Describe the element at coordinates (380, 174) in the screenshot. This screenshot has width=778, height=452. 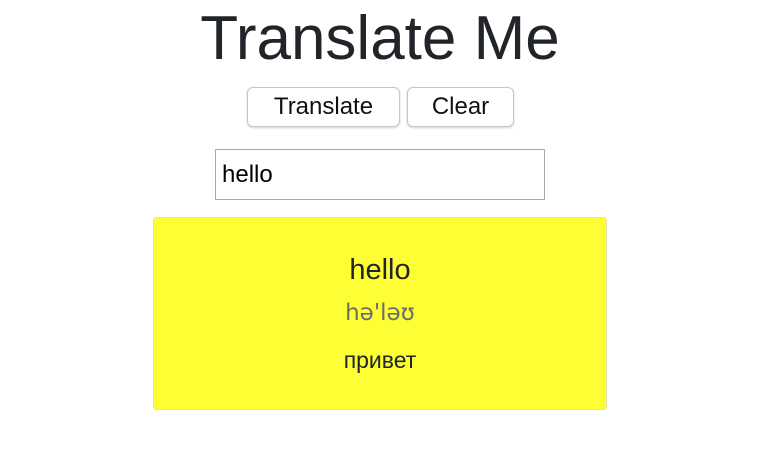
I see `word-input` at that location.